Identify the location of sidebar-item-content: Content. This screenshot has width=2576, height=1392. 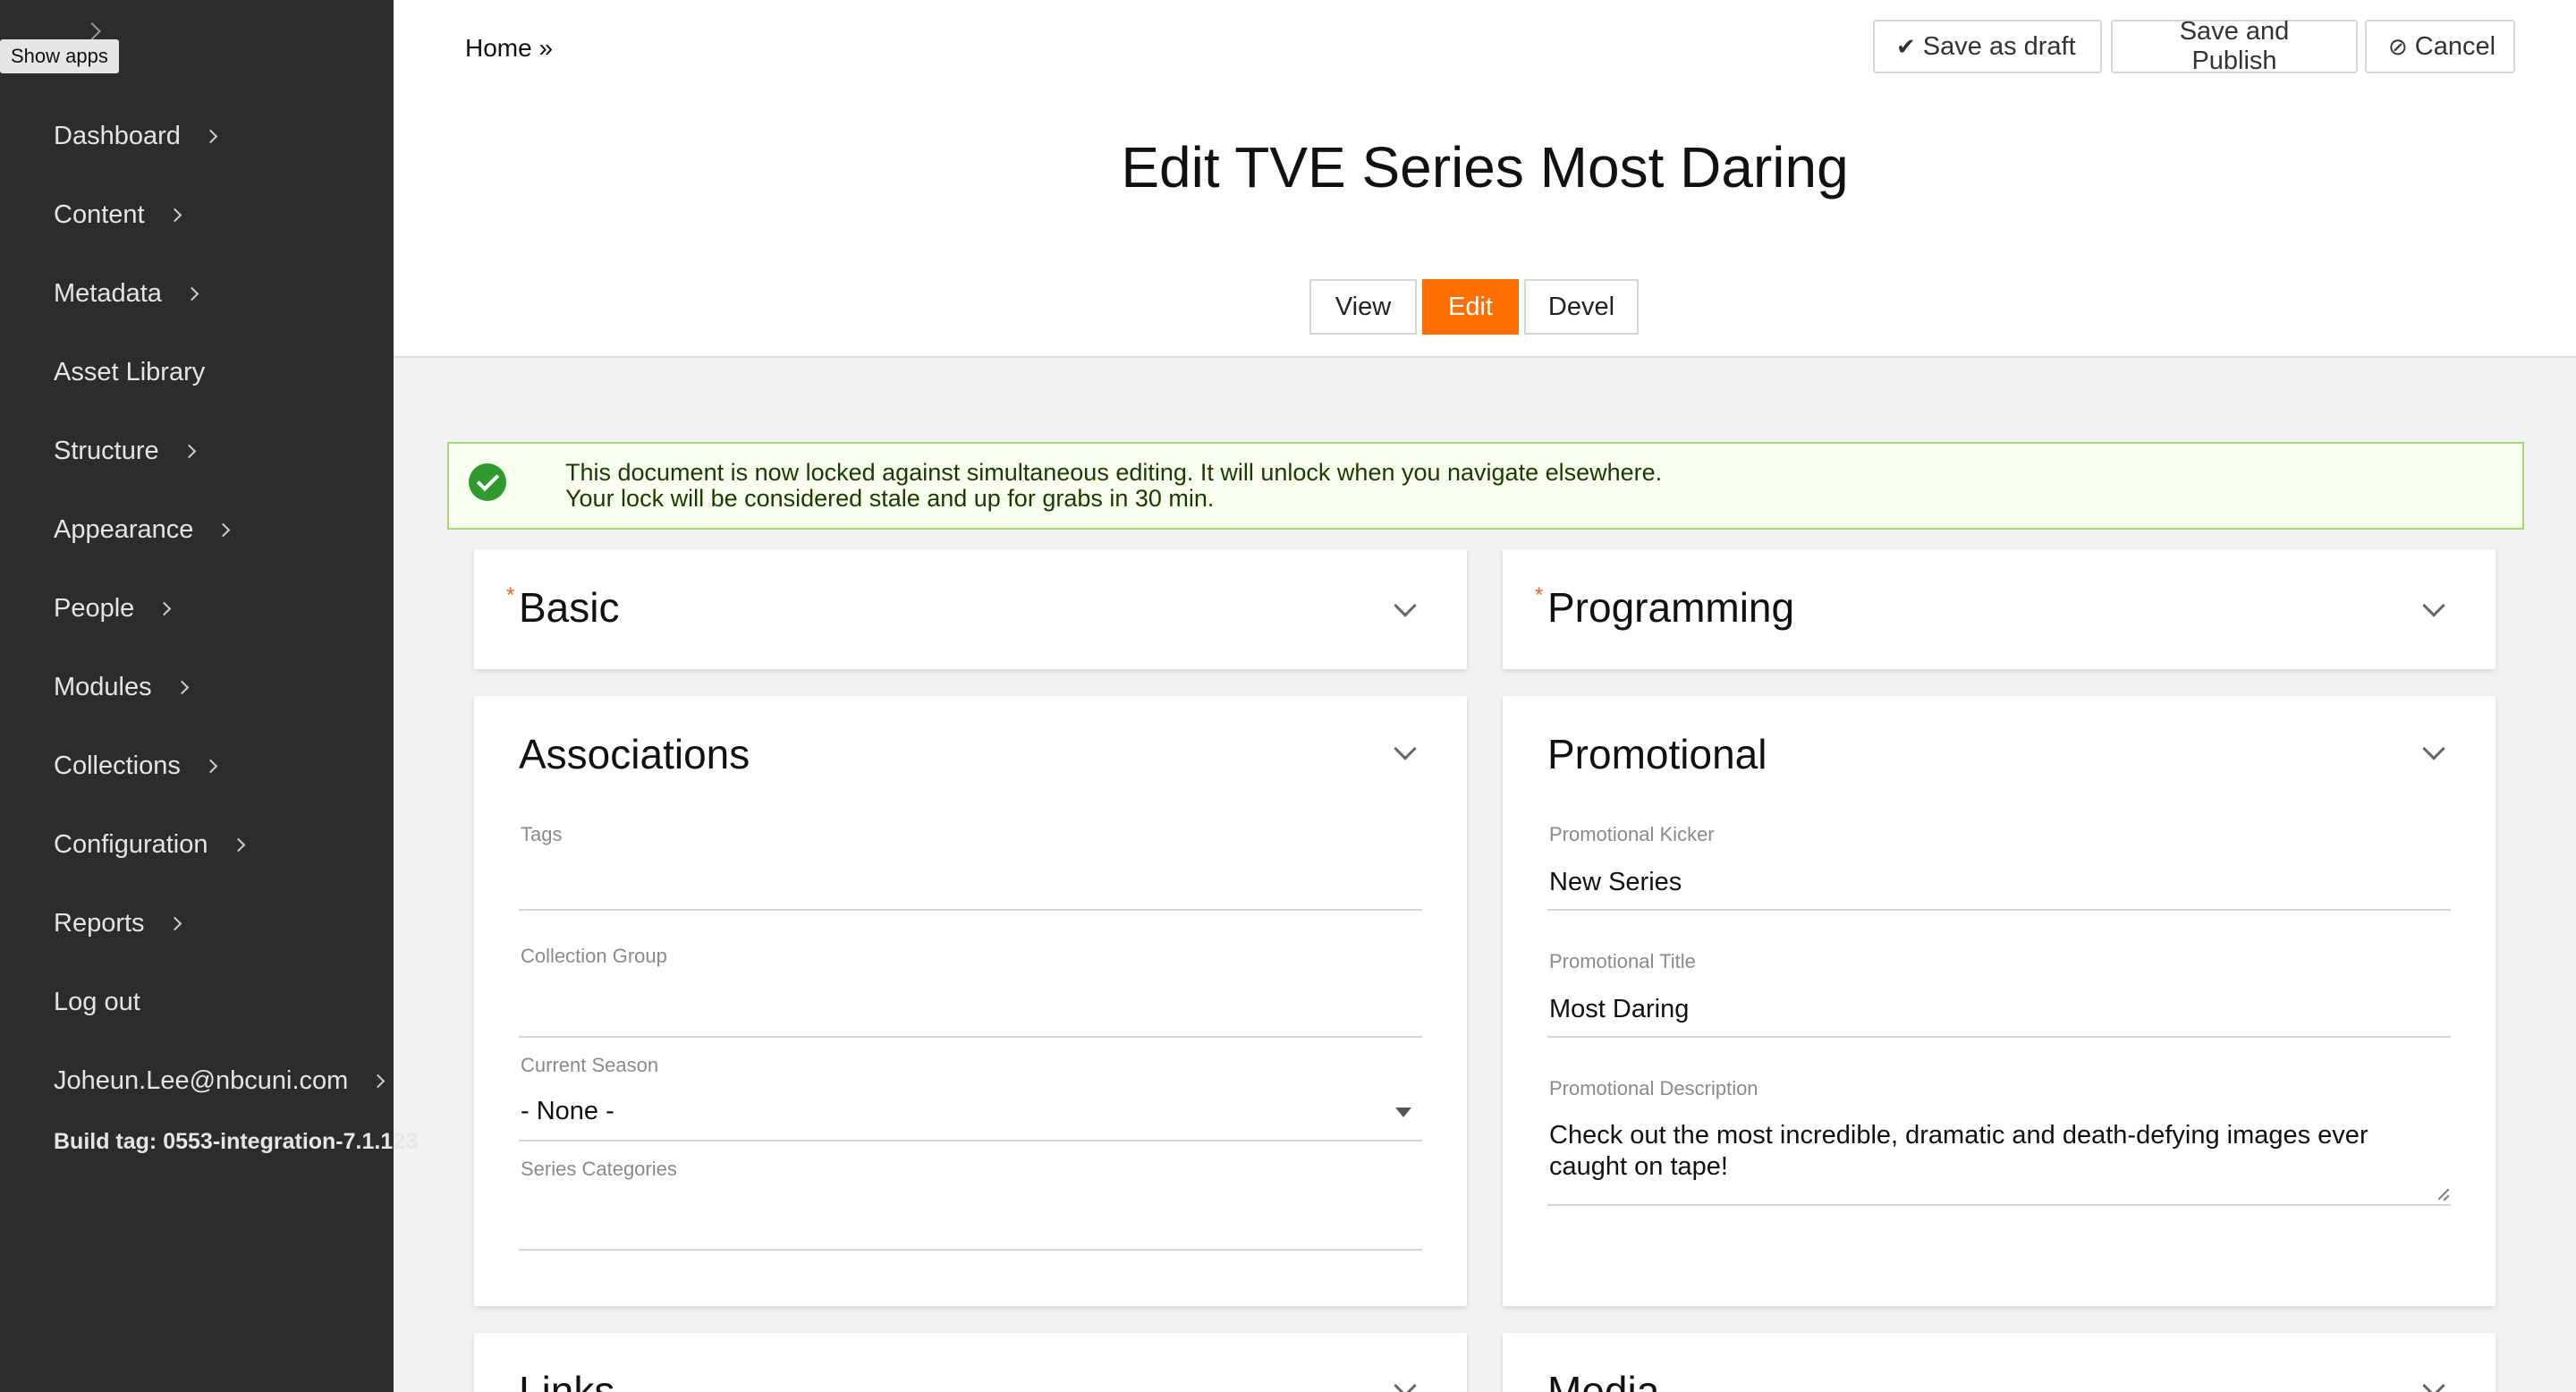
(218, 214).